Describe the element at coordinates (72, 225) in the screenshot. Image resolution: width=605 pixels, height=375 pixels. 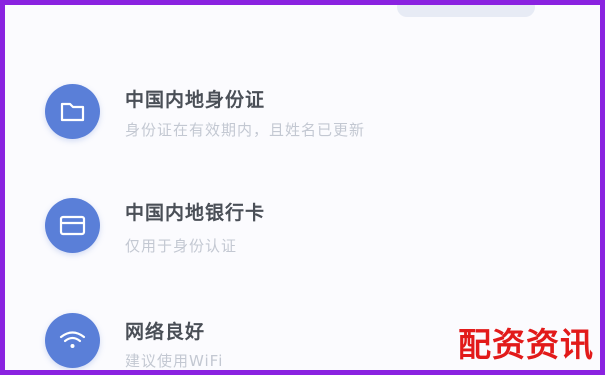
I see `bank-card-icon` at that location.